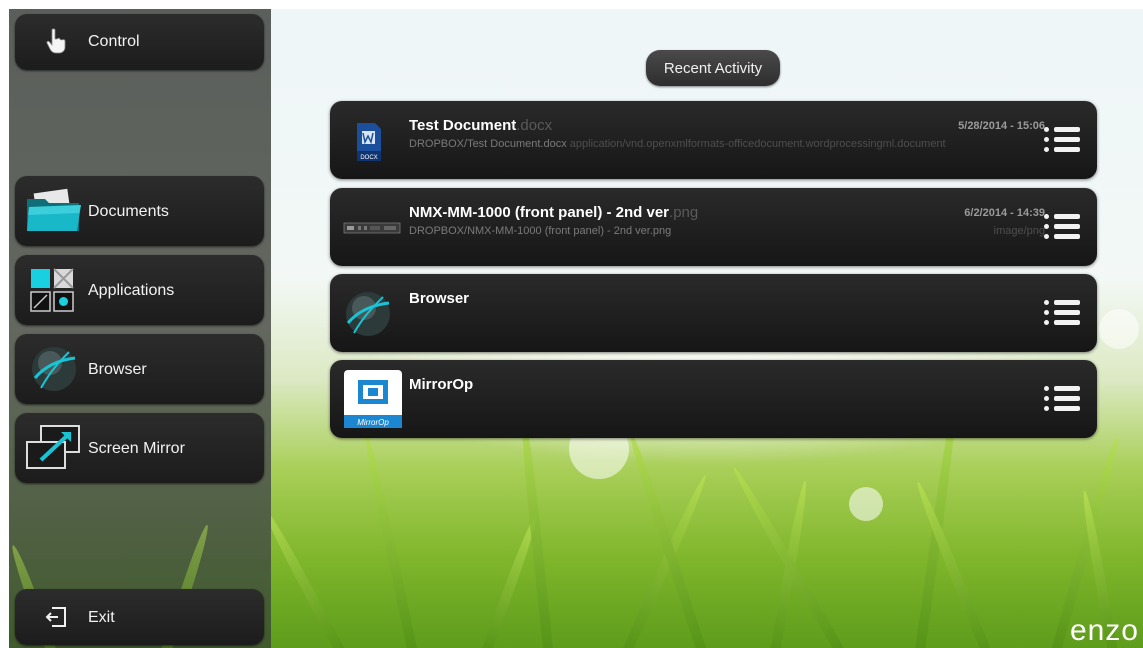  What do you see at coordinates (372, 228) in the screenshot?
I see `device-panel-thumbnail` at bounding box center [372, 228].